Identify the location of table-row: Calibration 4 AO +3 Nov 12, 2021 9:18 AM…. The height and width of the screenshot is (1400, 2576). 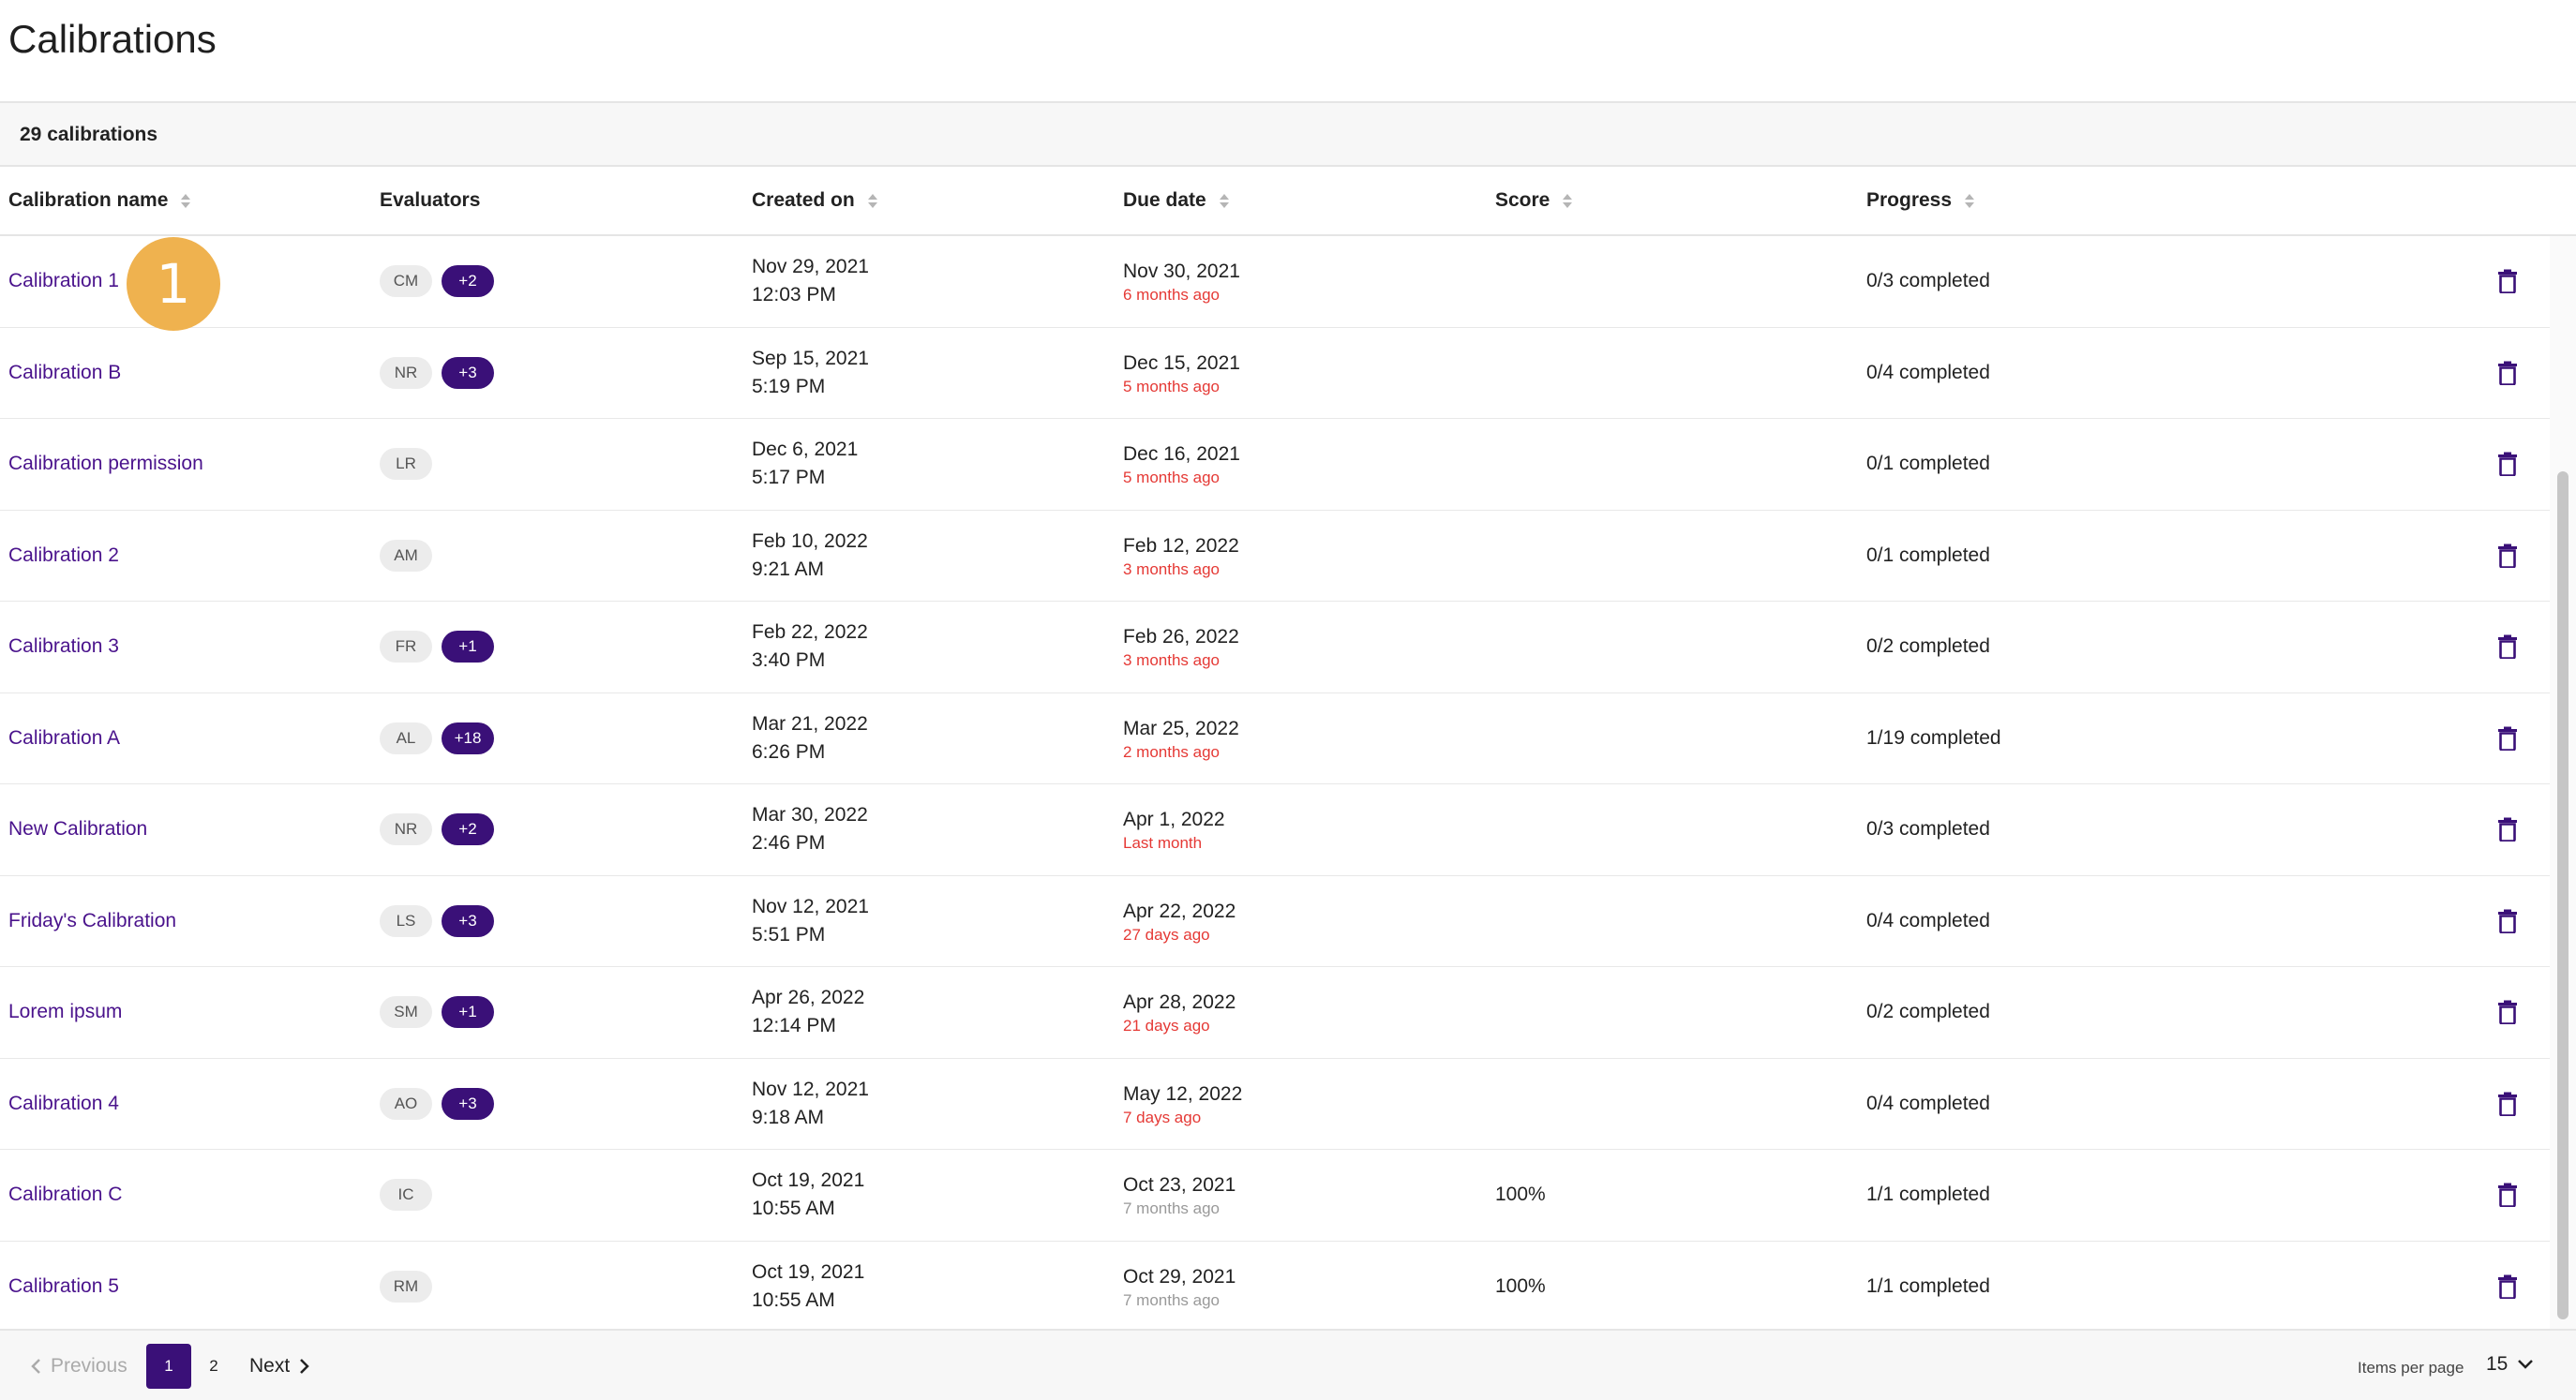
(1275, 1104).